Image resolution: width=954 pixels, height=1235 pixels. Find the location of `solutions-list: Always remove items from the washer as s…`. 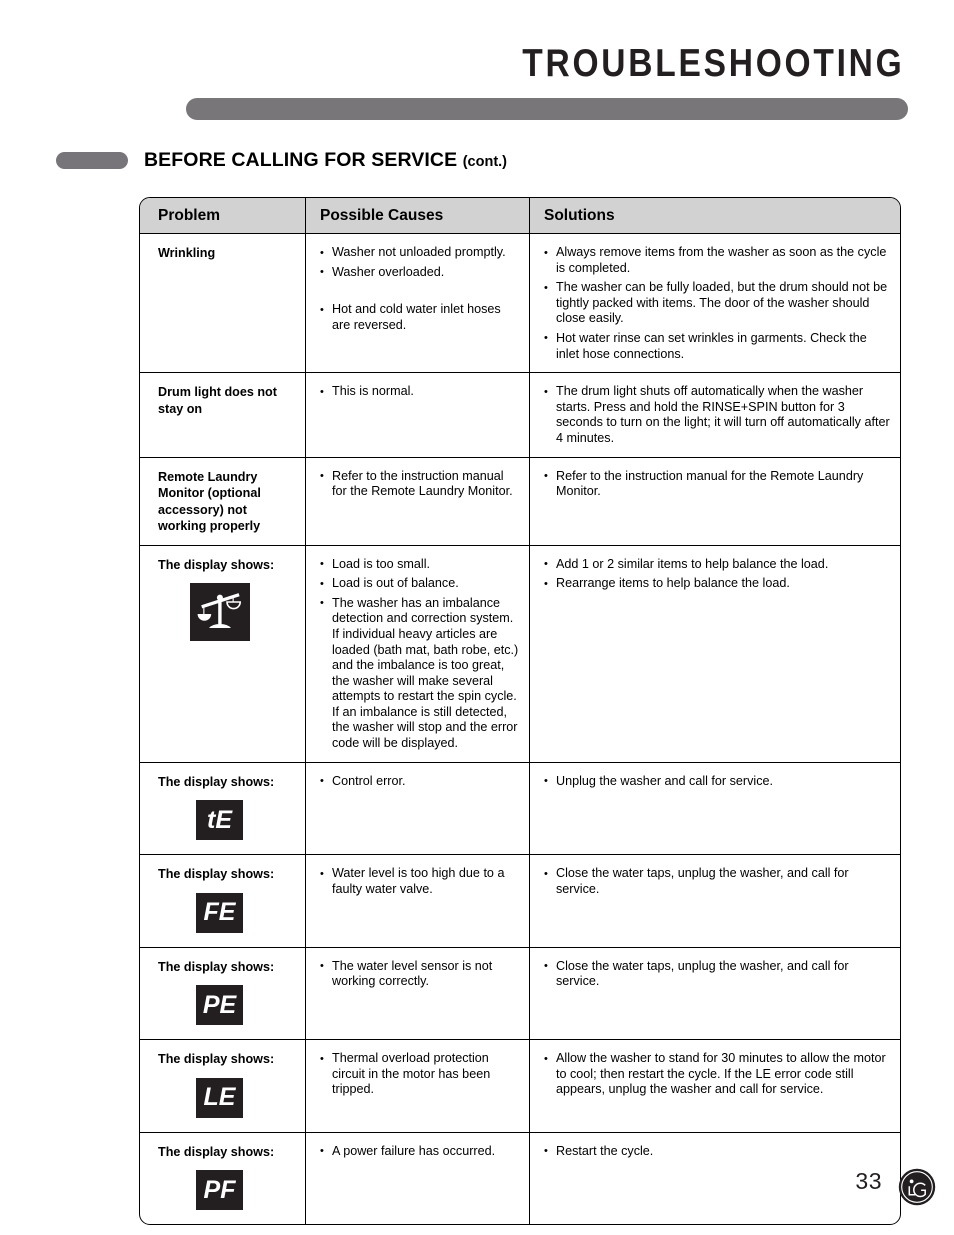

solutions-list: Always remove items from the washer as s… is located at coordinates (717, 303).